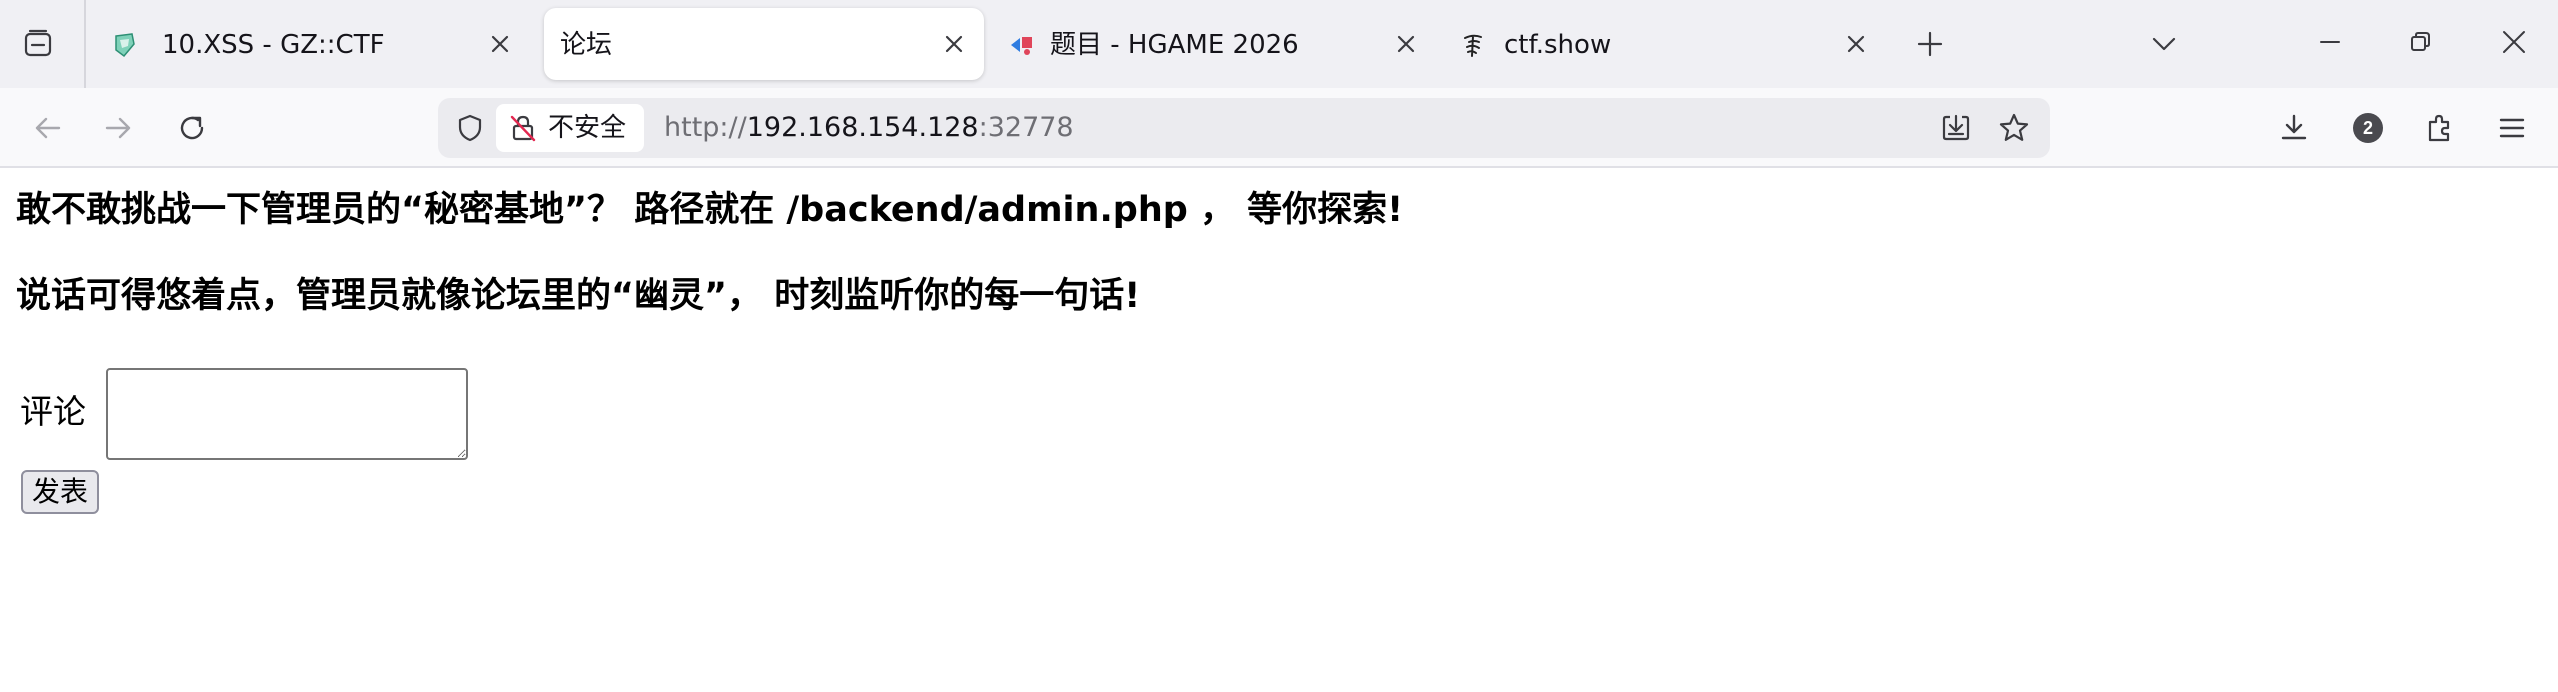 Image resolution: width=2558 pixels, height=692 pixels. I want to click on download-tray-icon, so click(1956, 127).